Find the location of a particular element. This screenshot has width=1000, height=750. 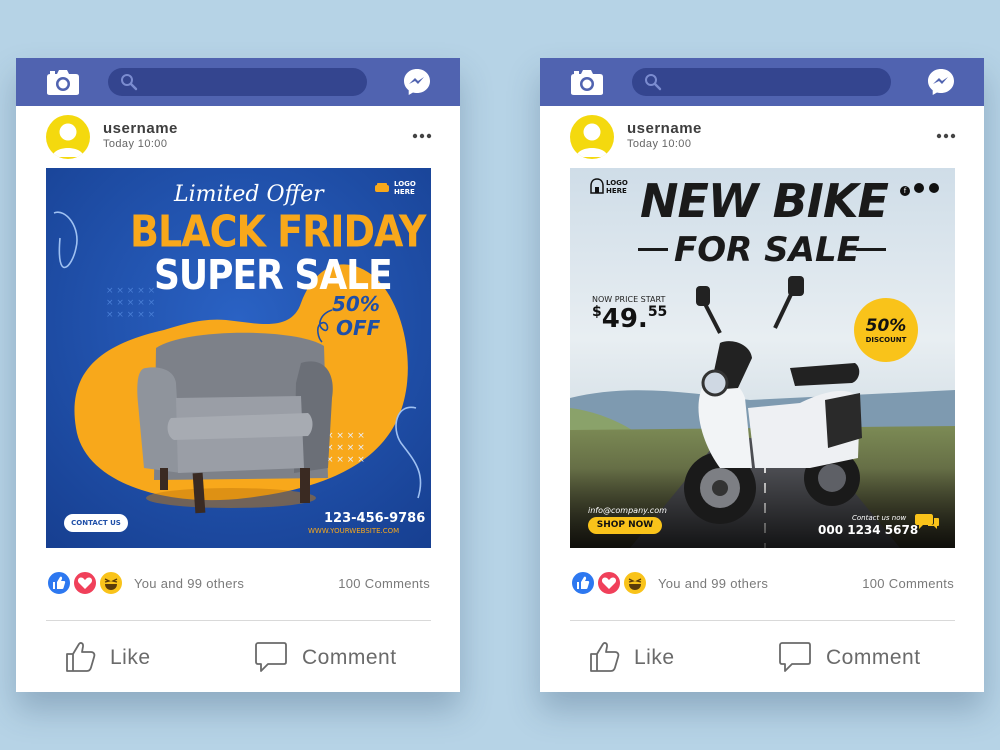

ad-phone: 123-456-9786 is located at coordinates (375, 518).